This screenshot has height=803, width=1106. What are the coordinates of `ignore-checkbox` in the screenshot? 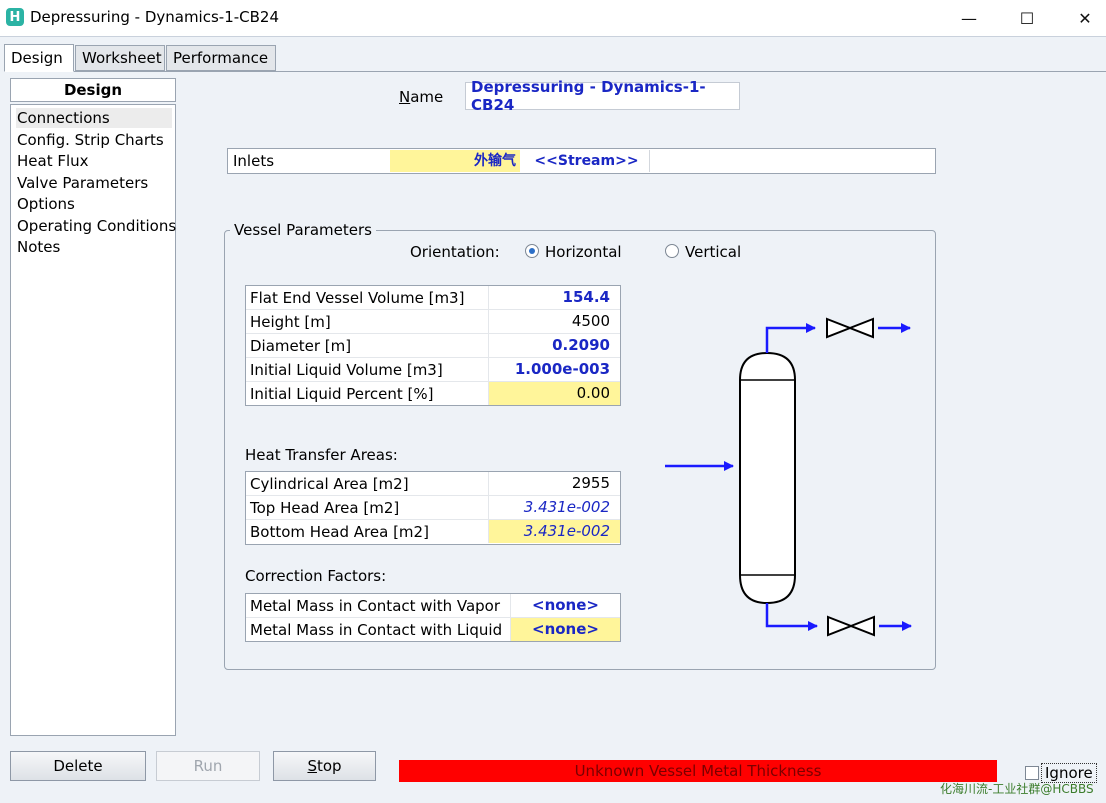 It's located at (1032, 773).